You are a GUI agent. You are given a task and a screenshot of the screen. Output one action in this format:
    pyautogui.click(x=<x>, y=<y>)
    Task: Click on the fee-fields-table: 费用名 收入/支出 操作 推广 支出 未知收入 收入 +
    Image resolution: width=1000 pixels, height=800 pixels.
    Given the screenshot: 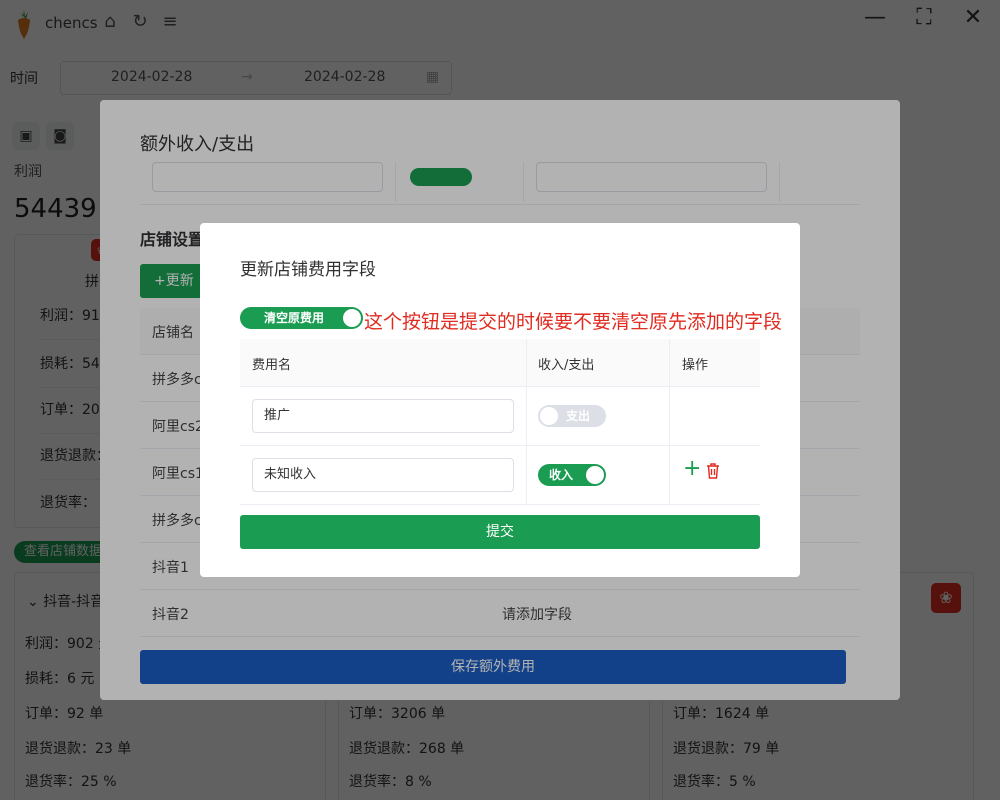 What is the action you would take?
    pyautogui.click(x=500, y=422)
    